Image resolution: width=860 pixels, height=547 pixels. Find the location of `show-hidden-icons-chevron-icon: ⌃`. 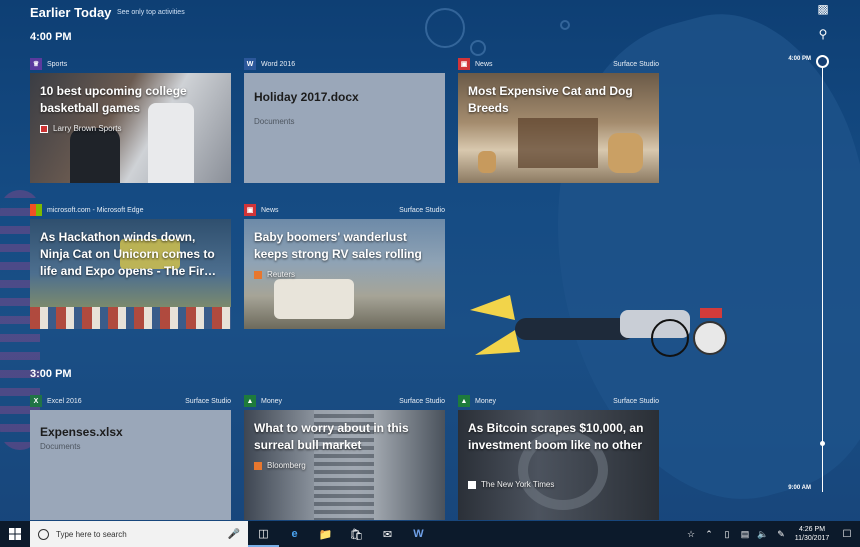

show-hidden-icons-chevron-icon: ⌃ is located at coordinates (709, 534).